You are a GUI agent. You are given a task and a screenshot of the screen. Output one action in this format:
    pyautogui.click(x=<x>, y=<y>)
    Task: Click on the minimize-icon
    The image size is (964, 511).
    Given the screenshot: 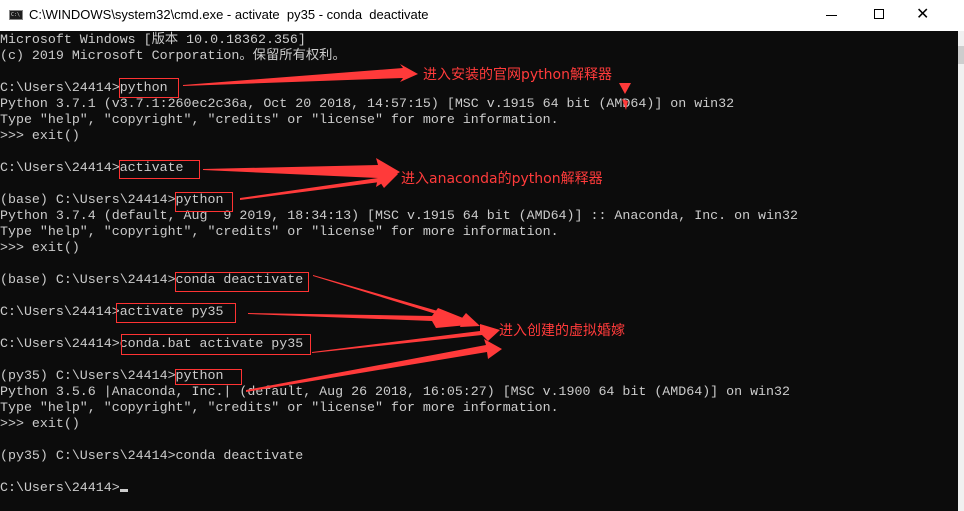 What is the action you would take?
    pyautogui.click(x=831, y=15)
    